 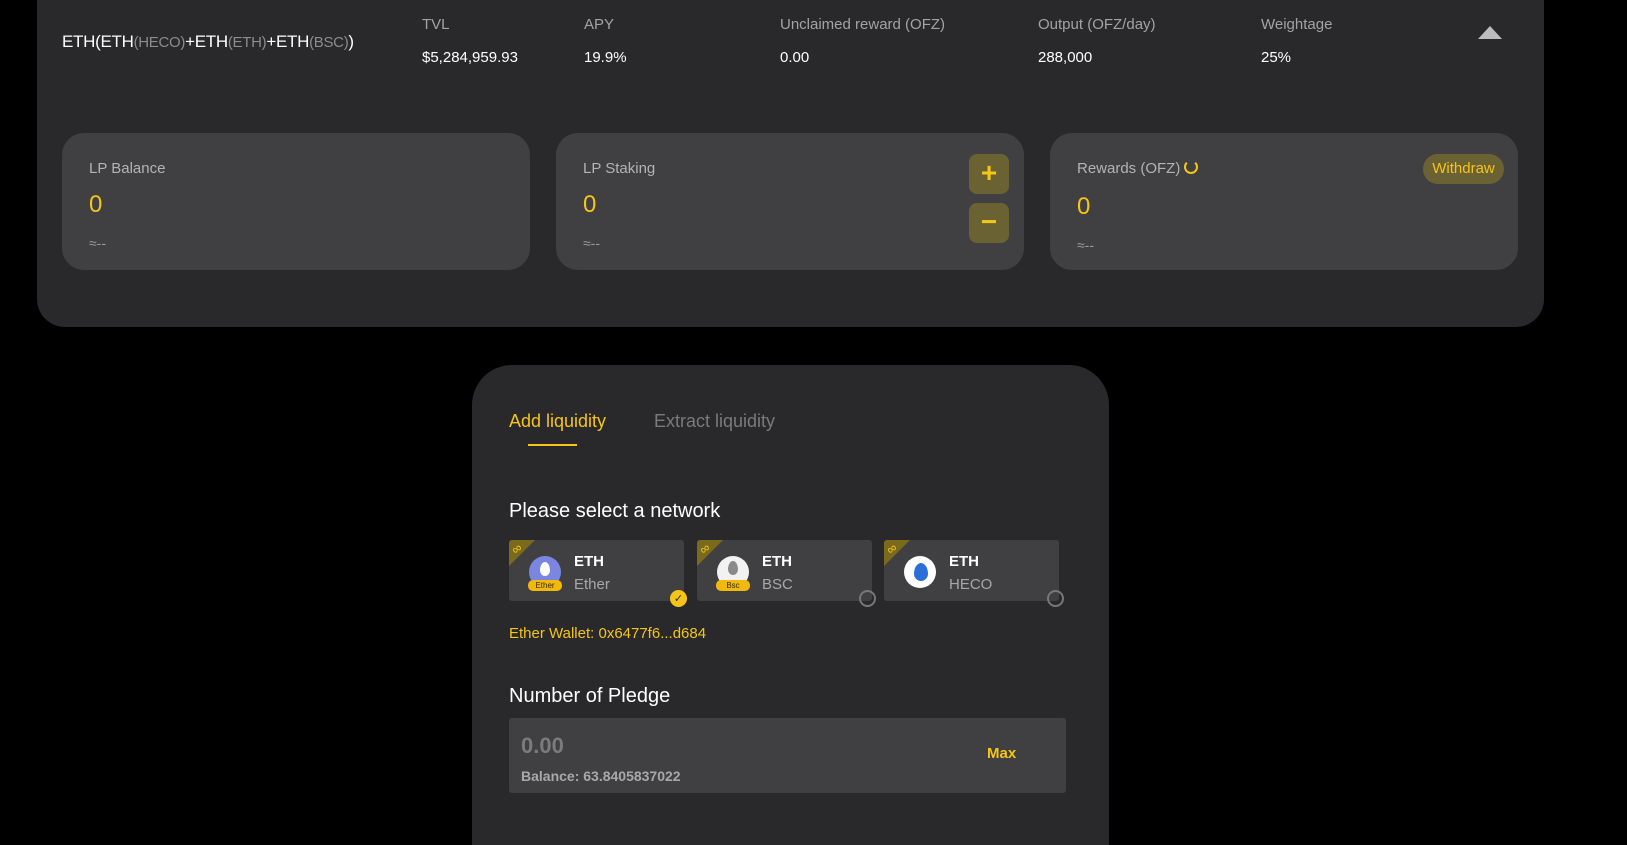 What do you see at coordinates (557, 421) in the screenshot?
I see `tab-add-liquidity: Add liquidity` at bounding box center [557, 421].